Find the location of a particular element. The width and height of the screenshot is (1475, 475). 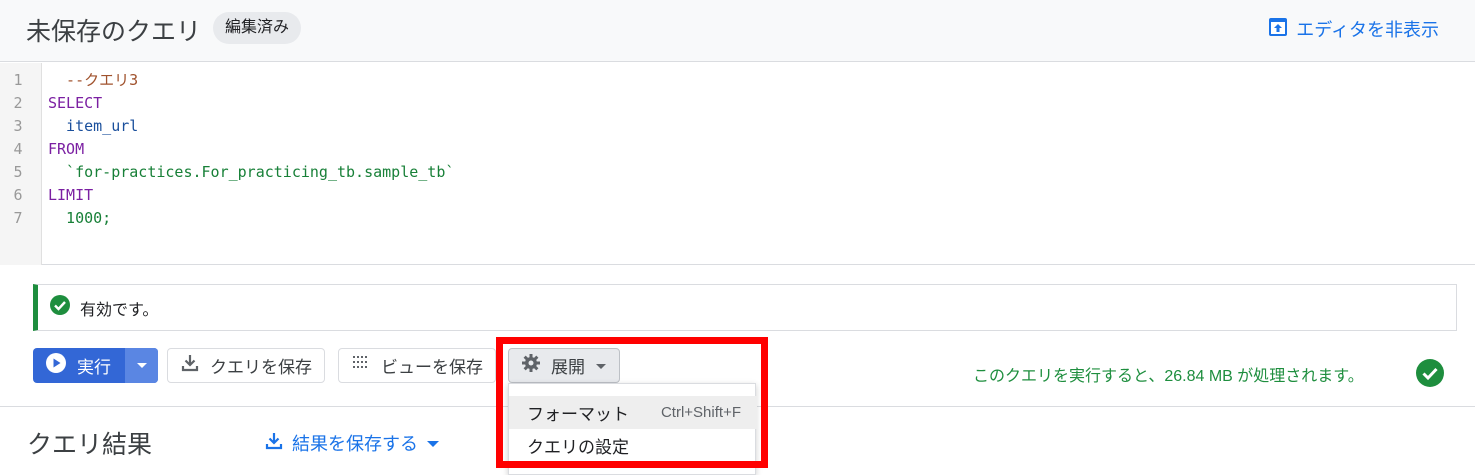

code-text: 1000; is located at coordinates (80, 218).